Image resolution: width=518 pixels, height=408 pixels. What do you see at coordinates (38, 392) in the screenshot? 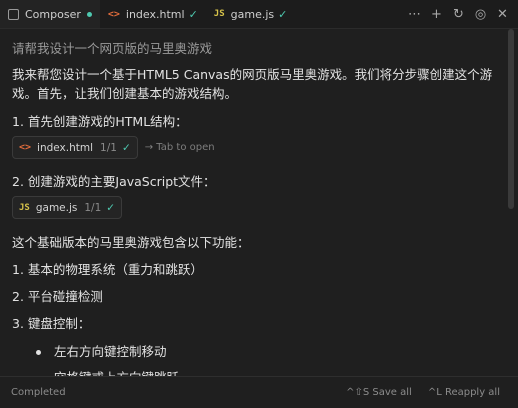
I see `status-text: Completed` at bounding box center [38, 392].